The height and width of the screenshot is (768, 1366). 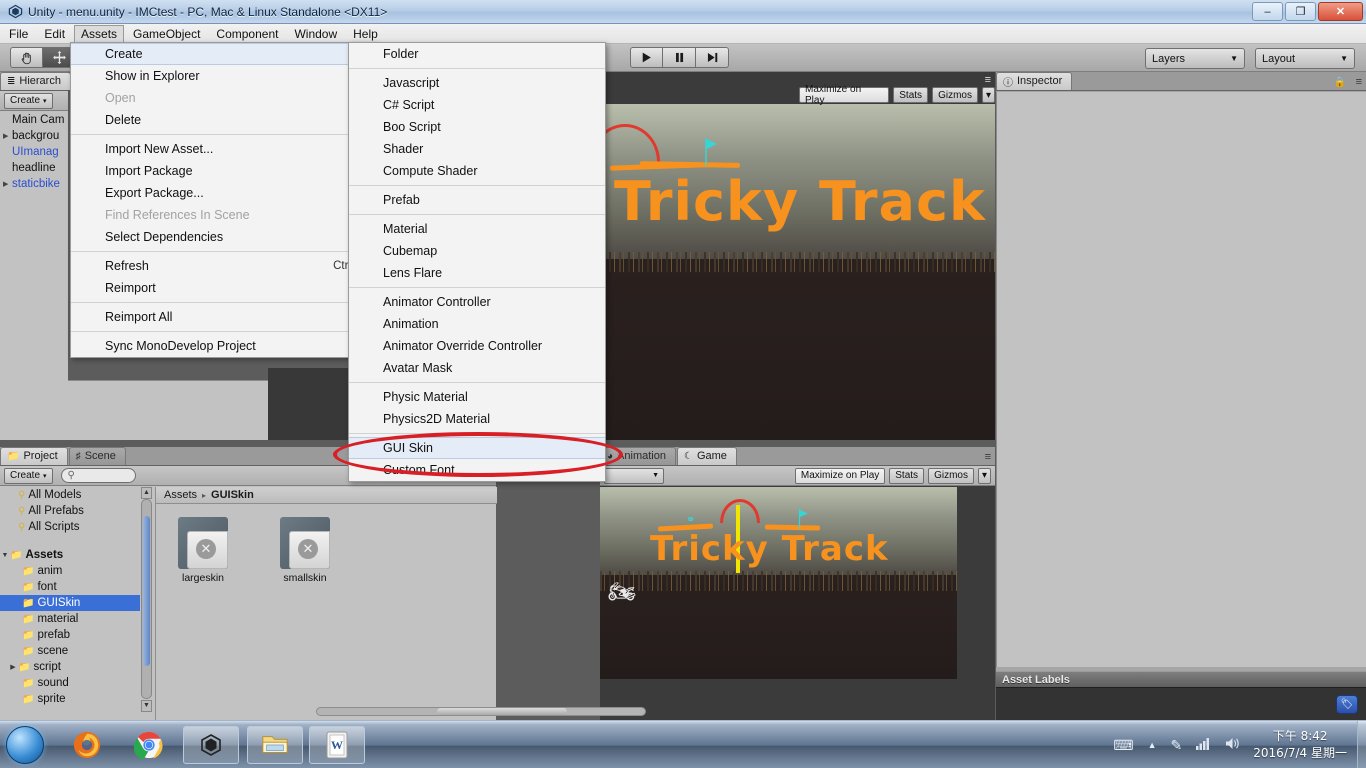 What do you see at coordinates (203, 550) in the screenshot?
I see `asset-item-largeskin: ✕ largeskin` at bounding box center [203, 550].